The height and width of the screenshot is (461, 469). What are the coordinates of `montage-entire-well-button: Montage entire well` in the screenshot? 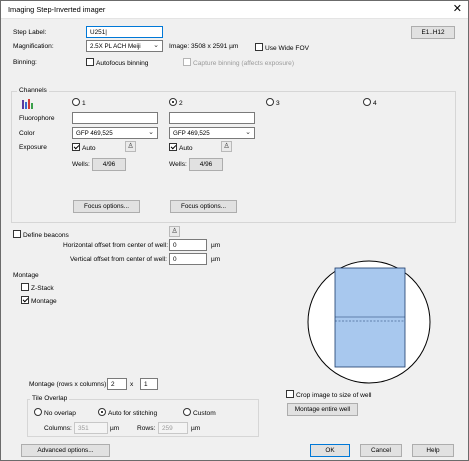 It's located at (322, 409).